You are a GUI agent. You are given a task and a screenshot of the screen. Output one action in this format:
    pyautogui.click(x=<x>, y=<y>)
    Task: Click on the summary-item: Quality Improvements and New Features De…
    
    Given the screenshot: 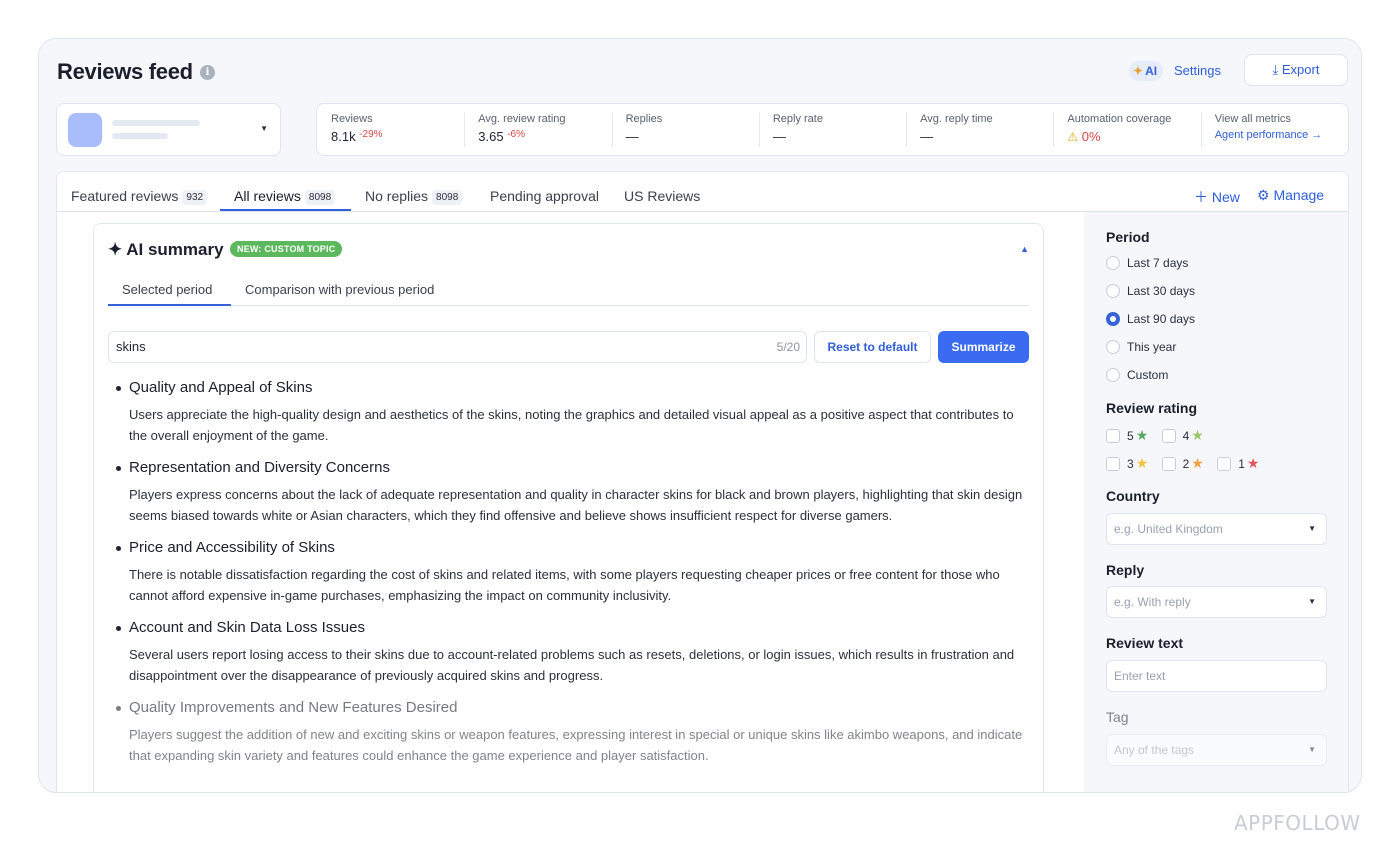 What is the action you would take?
    pyautogui.click(x=573, y=732)
    